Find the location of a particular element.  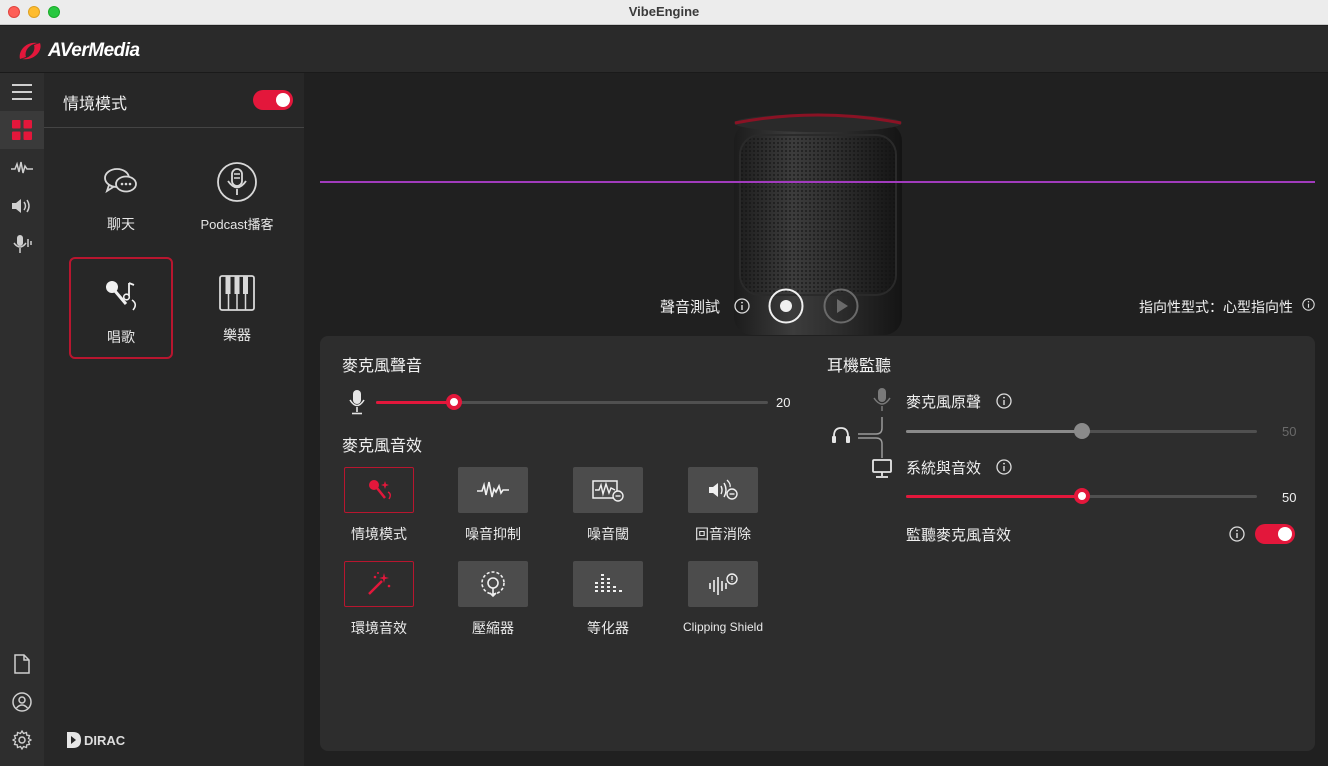

menu-button is located at coordinates (22, 92).